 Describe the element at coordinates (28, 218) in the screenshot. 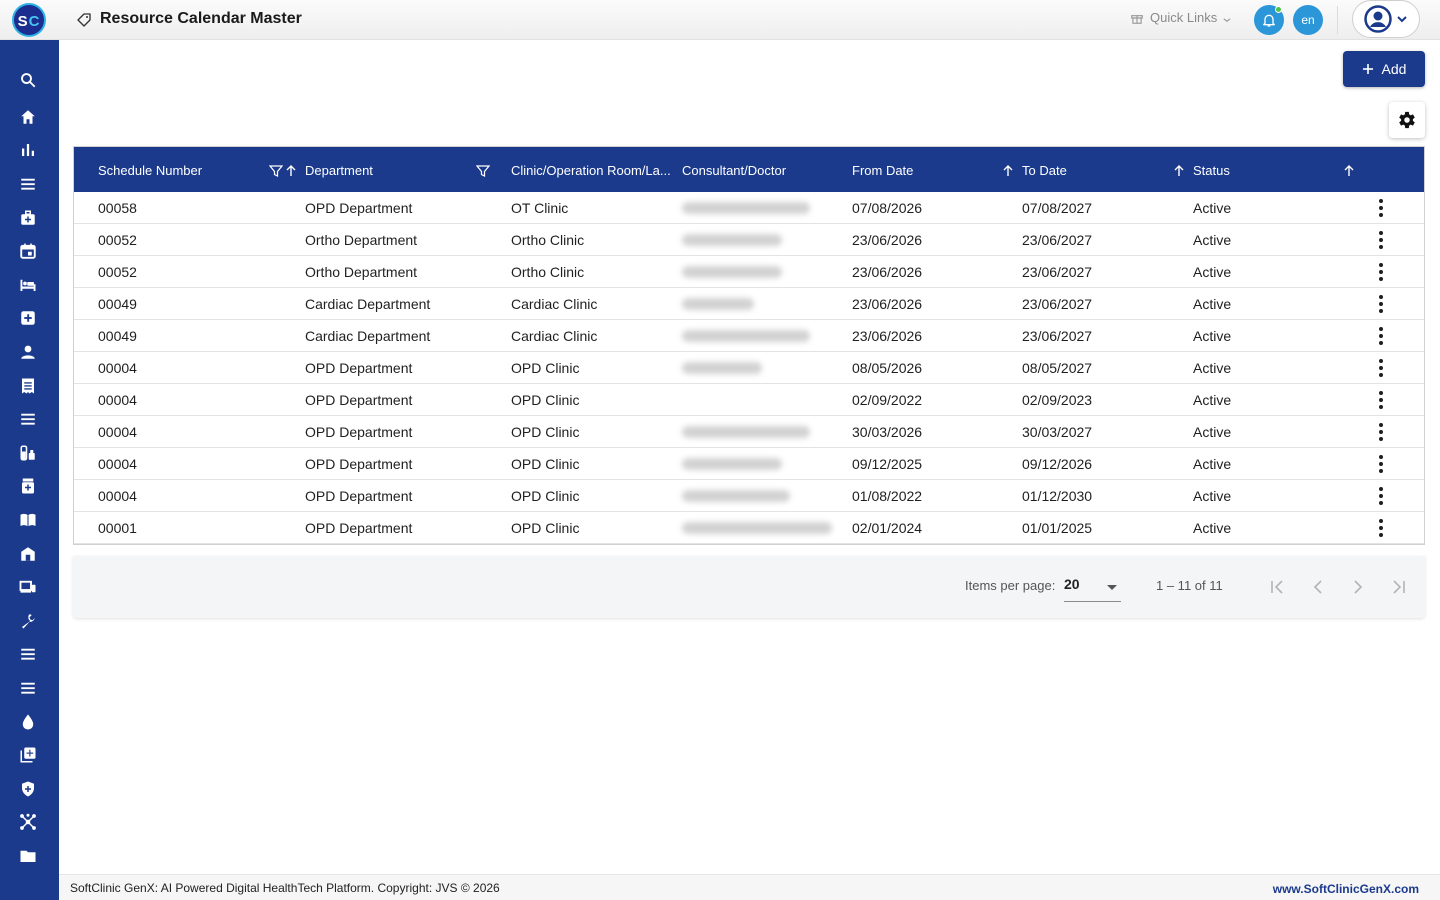

I see `medical-bag-icon` at that location.